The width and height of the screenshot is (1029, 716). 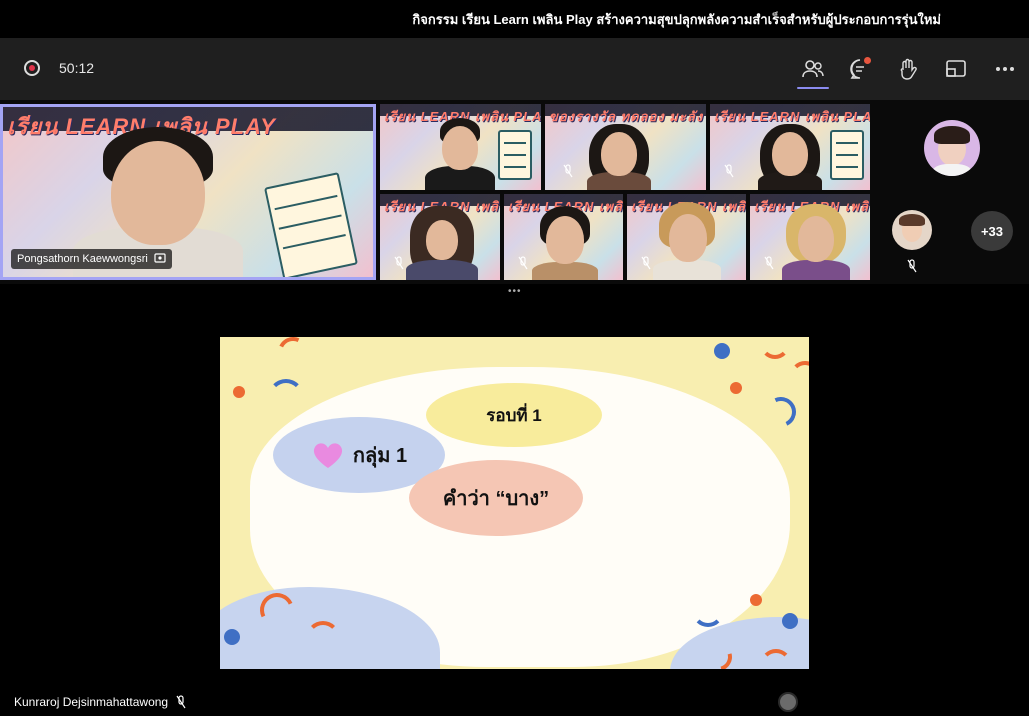 I want to click on raise-hand-icon, so click(x=908, y=69).